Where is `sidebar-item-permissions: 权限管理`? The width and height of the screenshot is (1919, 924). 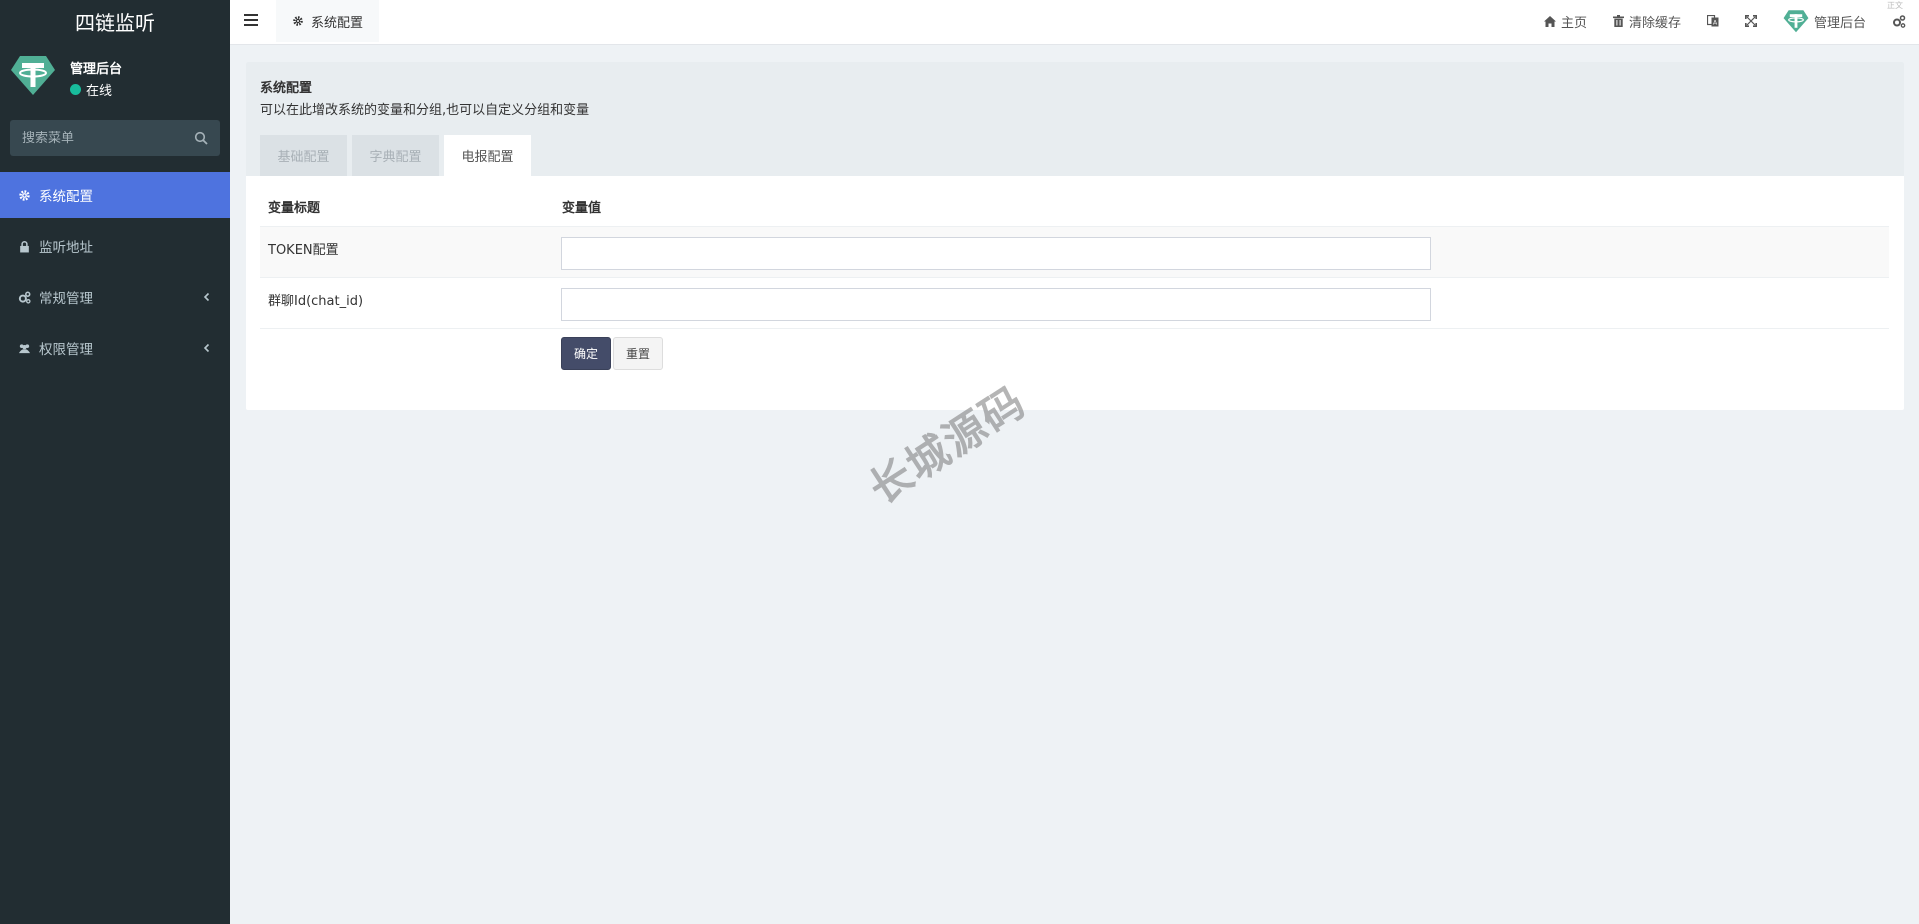
sidebar-item-permissions: 权限管理 is located at coordinates (115, 348).